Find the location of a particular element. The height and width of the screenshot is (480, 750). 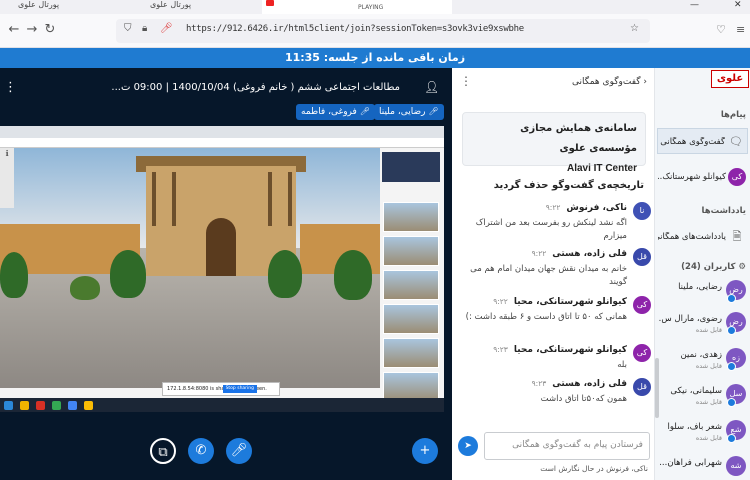

users-section-header: ⚙ کاربران (24) is located at coordinates (713, 267).